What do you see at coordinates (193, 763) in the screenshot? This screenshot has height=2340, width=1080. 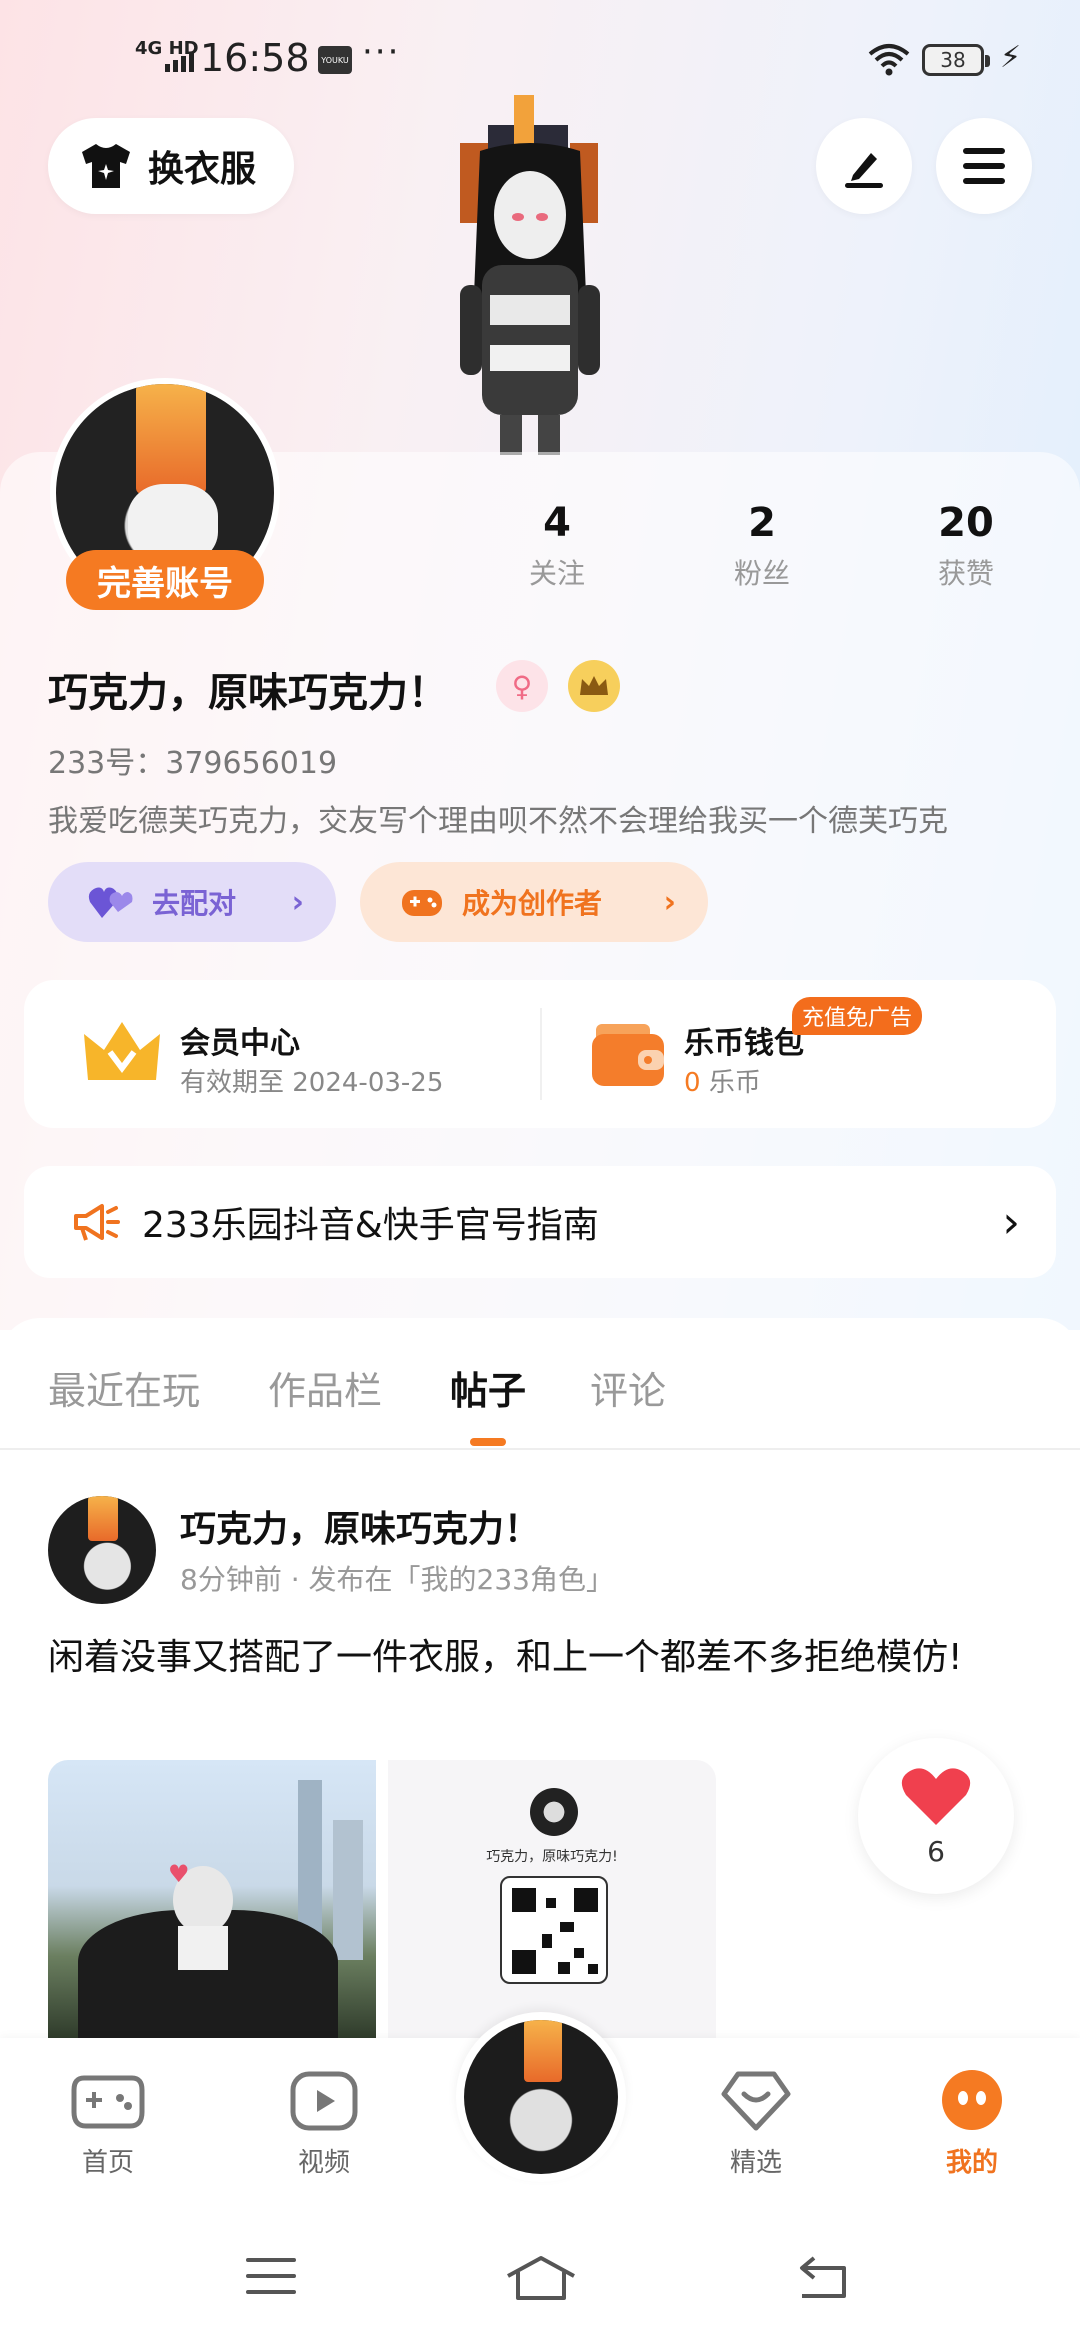 I see `user-id: 233号：379656019` at bounding box center [193, 763].